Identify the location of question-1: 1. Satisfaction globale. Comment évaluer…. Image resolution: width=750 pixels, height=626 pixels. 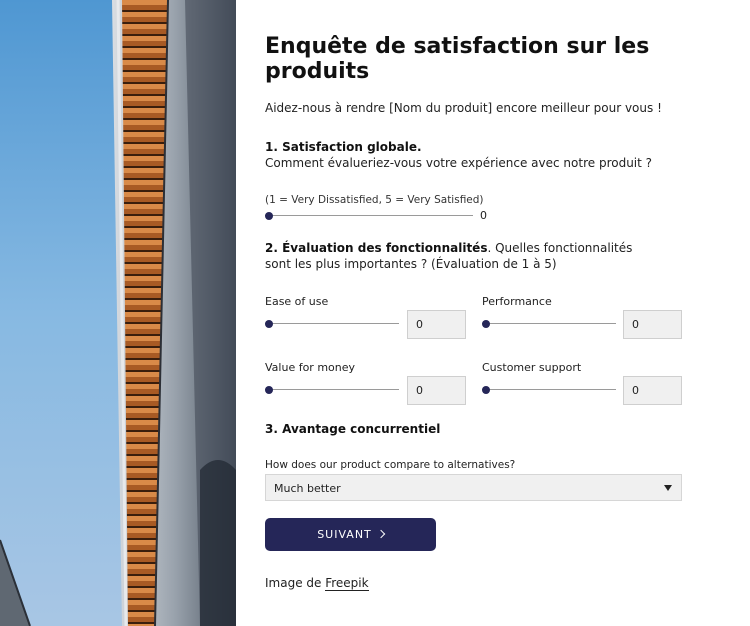
(475, 155).